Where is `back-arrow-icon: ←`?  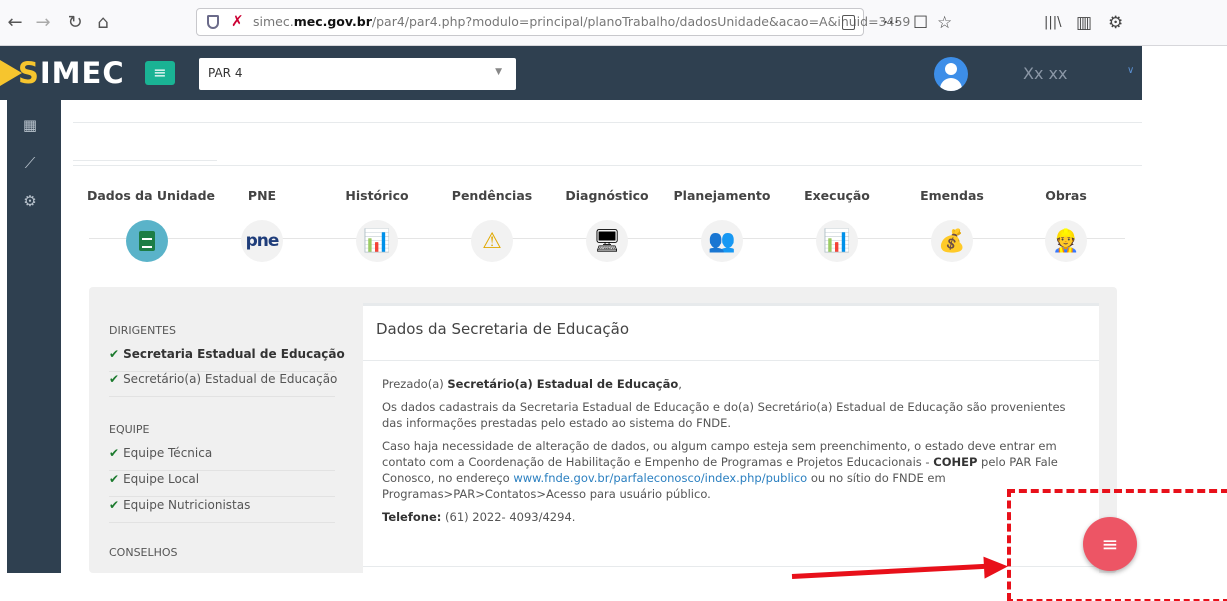
back-arrow-icon: ← is located at coordinates (15, 23).